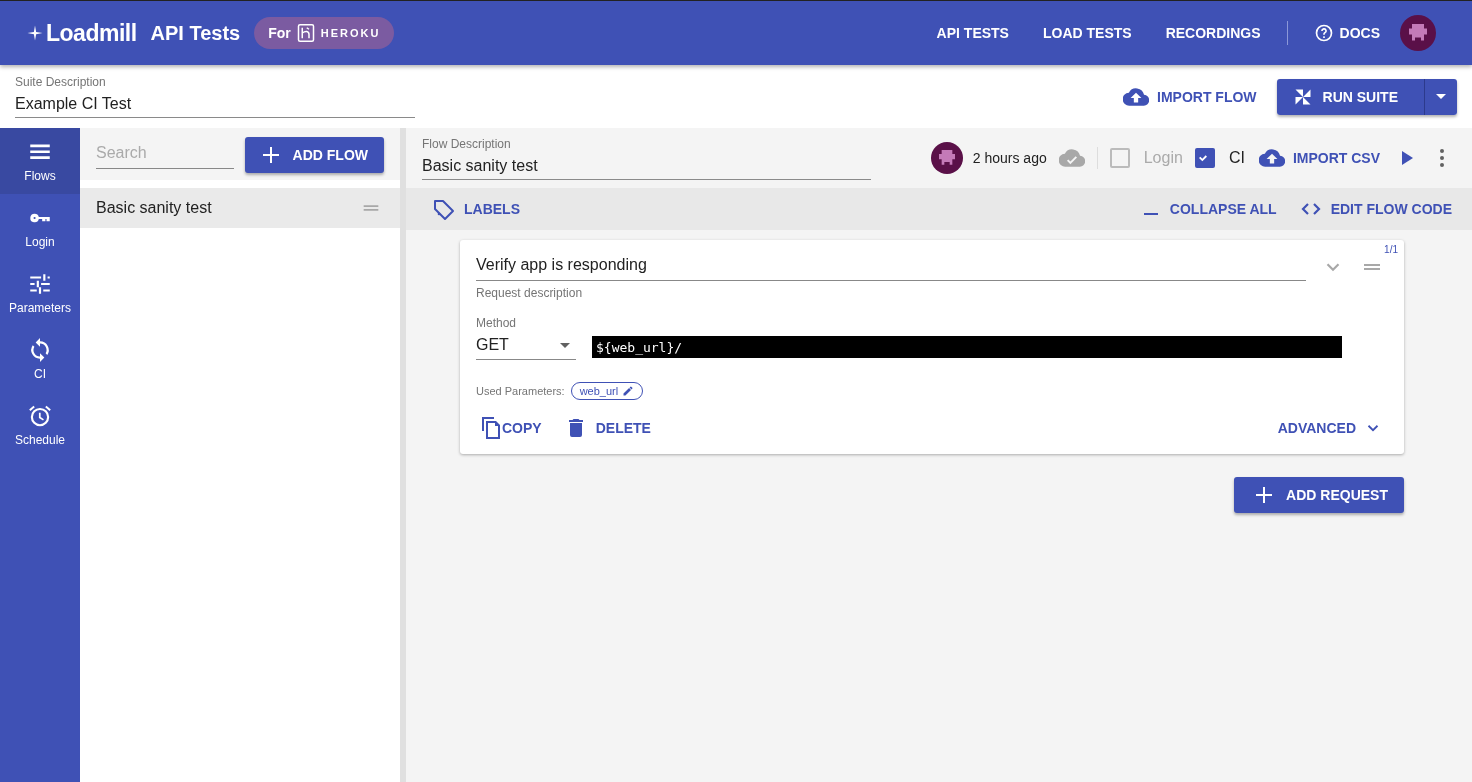  I want to click on field-label: Flow Description, so click(466, 143).